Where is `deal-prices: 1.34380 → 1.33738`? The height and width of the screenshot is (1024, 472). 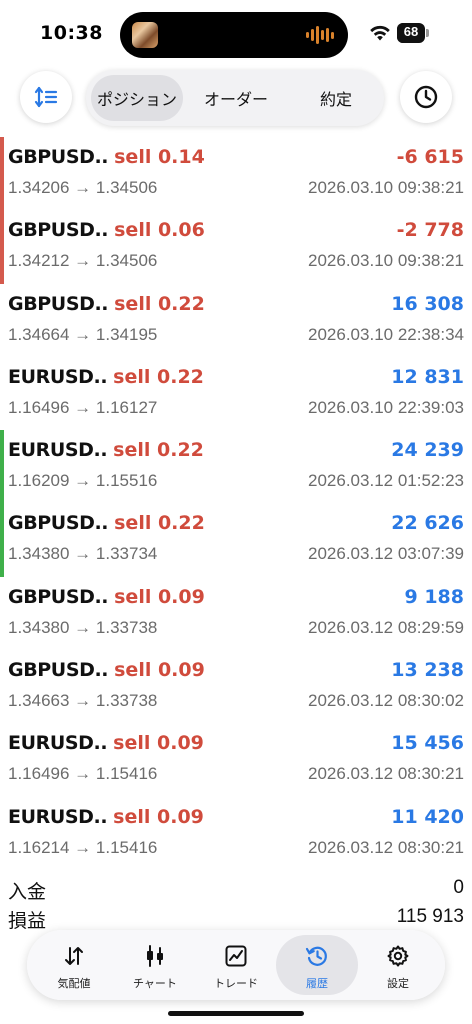
deal-prices: 1.34380 → 1.33738 is located at coordinates (83, 627).